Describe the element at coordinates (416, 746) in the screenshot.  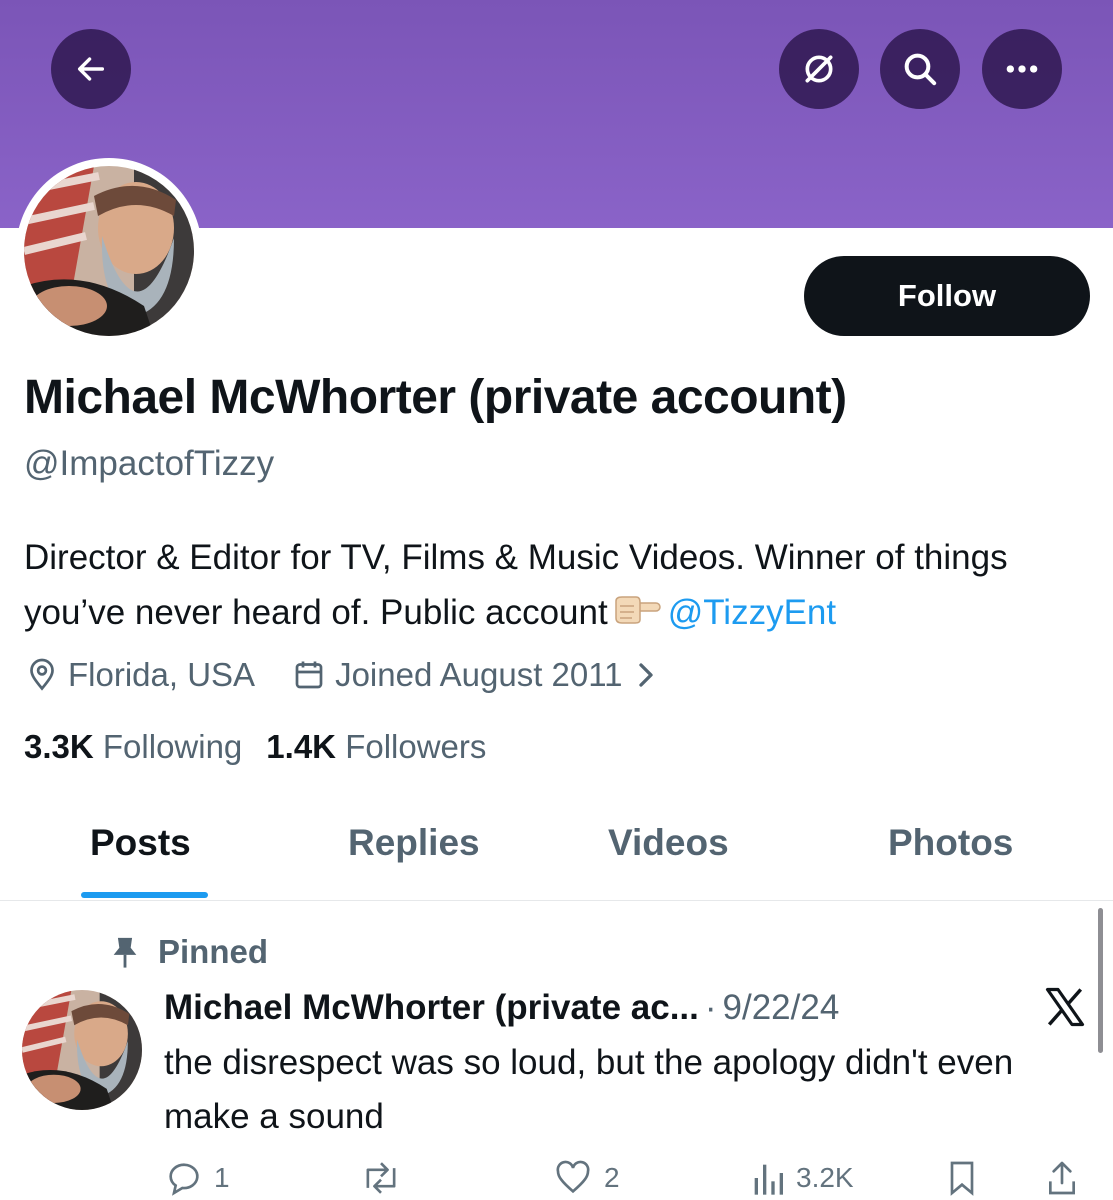
I see `followers-label: Followers` at that location.